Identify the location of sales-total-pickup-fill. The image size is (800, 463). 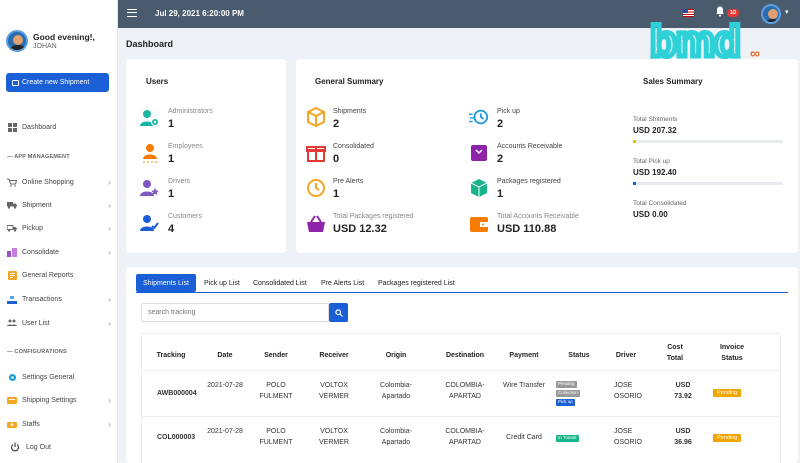
(634, 183).